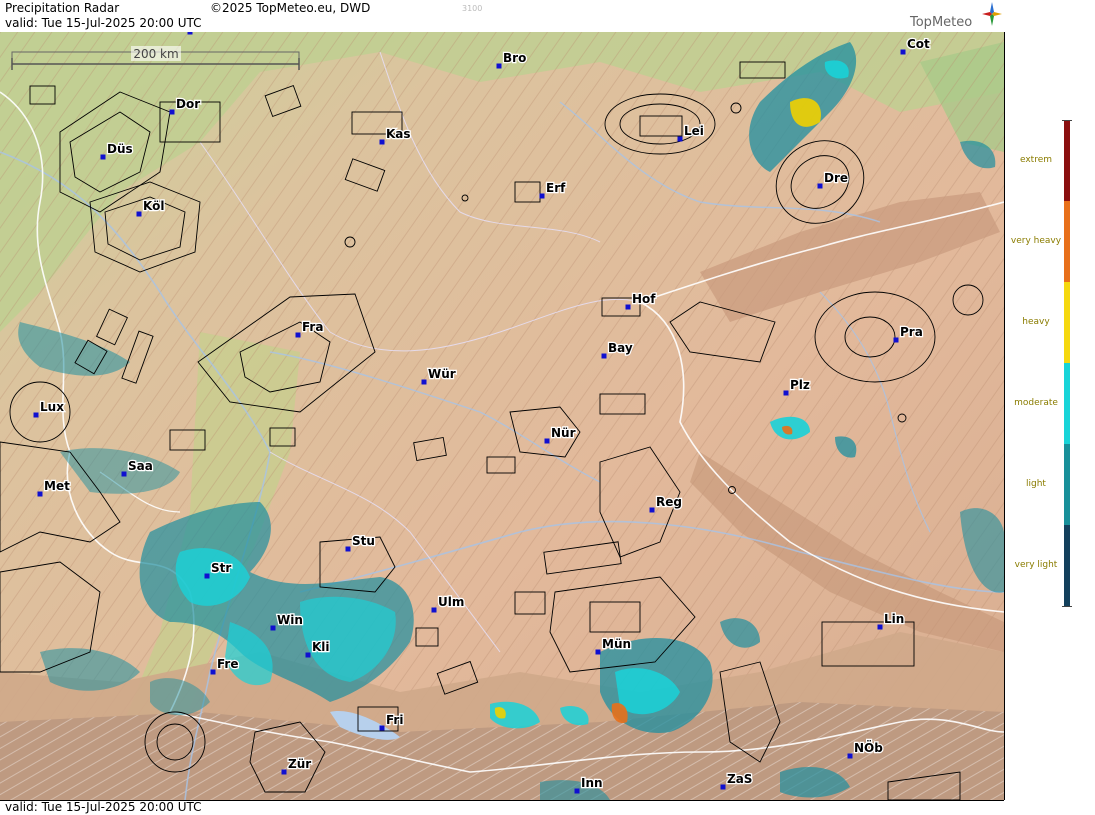  I want to click on city-label: Lux, so click(52, 407).